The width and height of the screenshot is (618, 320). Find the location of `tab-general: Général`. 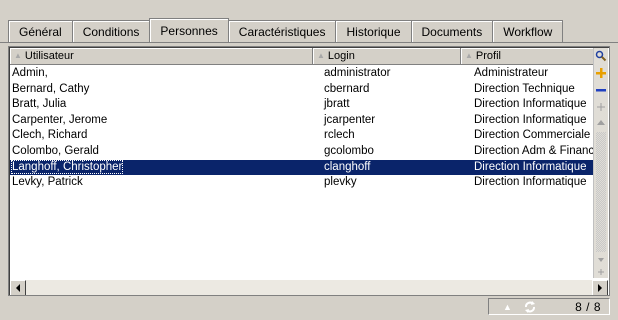

tab-general: Général is located at coordinates (40, 31).